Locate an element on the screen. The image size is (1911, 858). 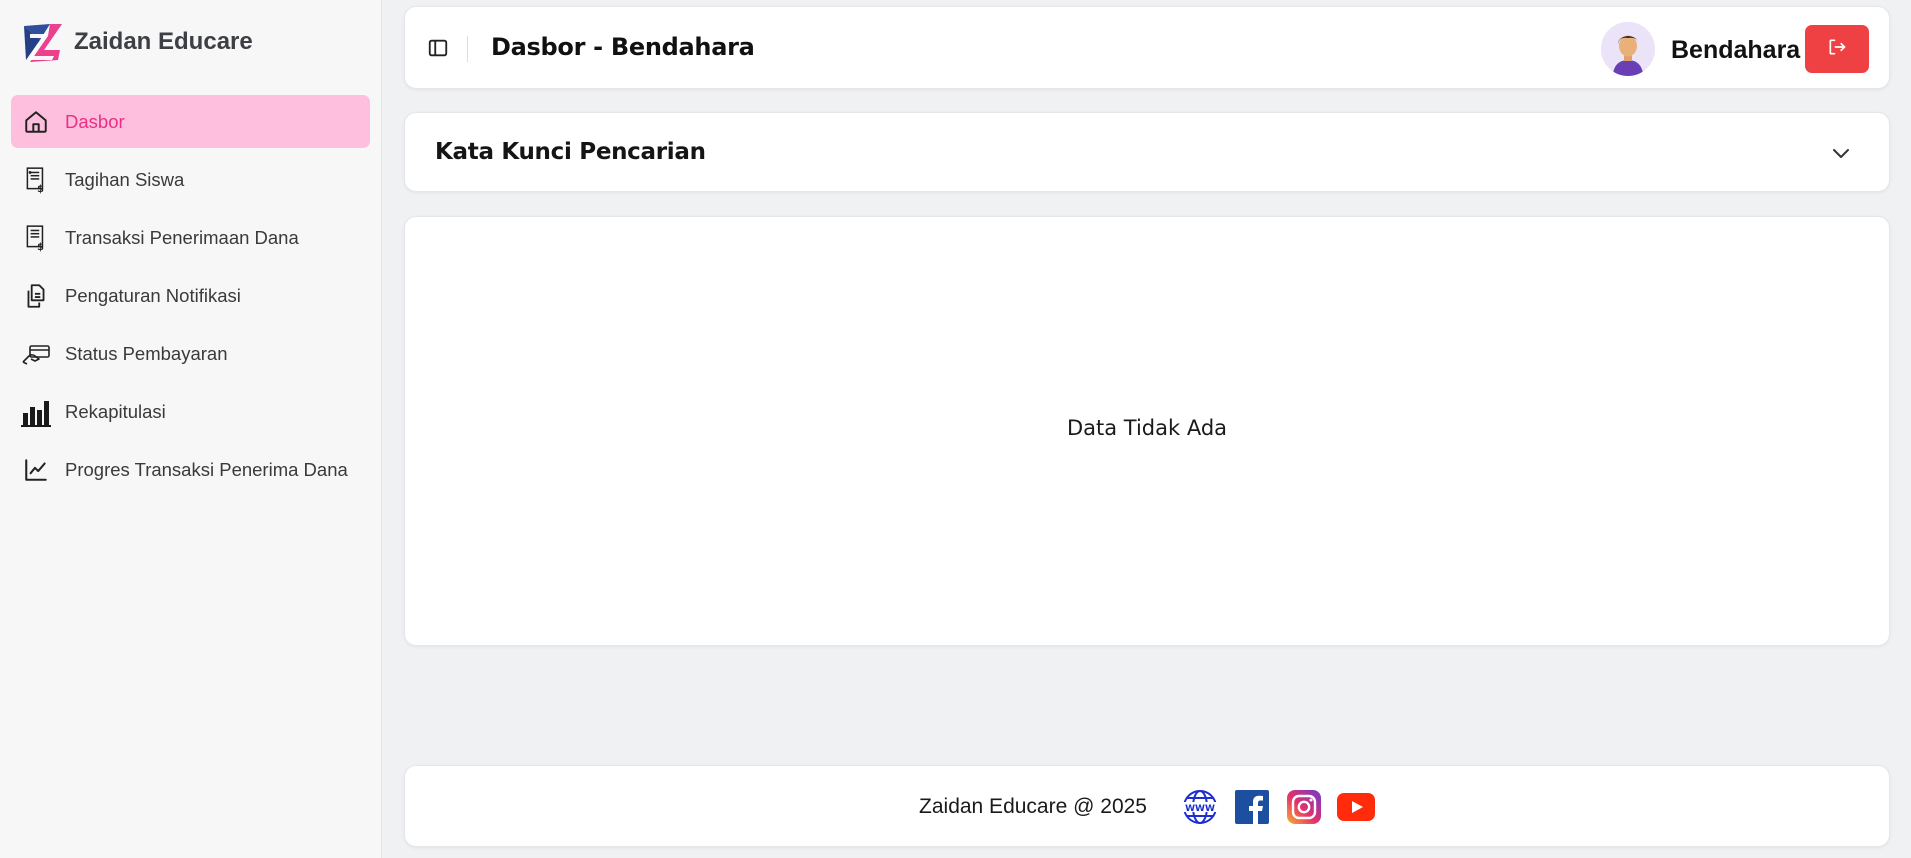
zaidan-logo-icon is located at coordinates (43, 43).